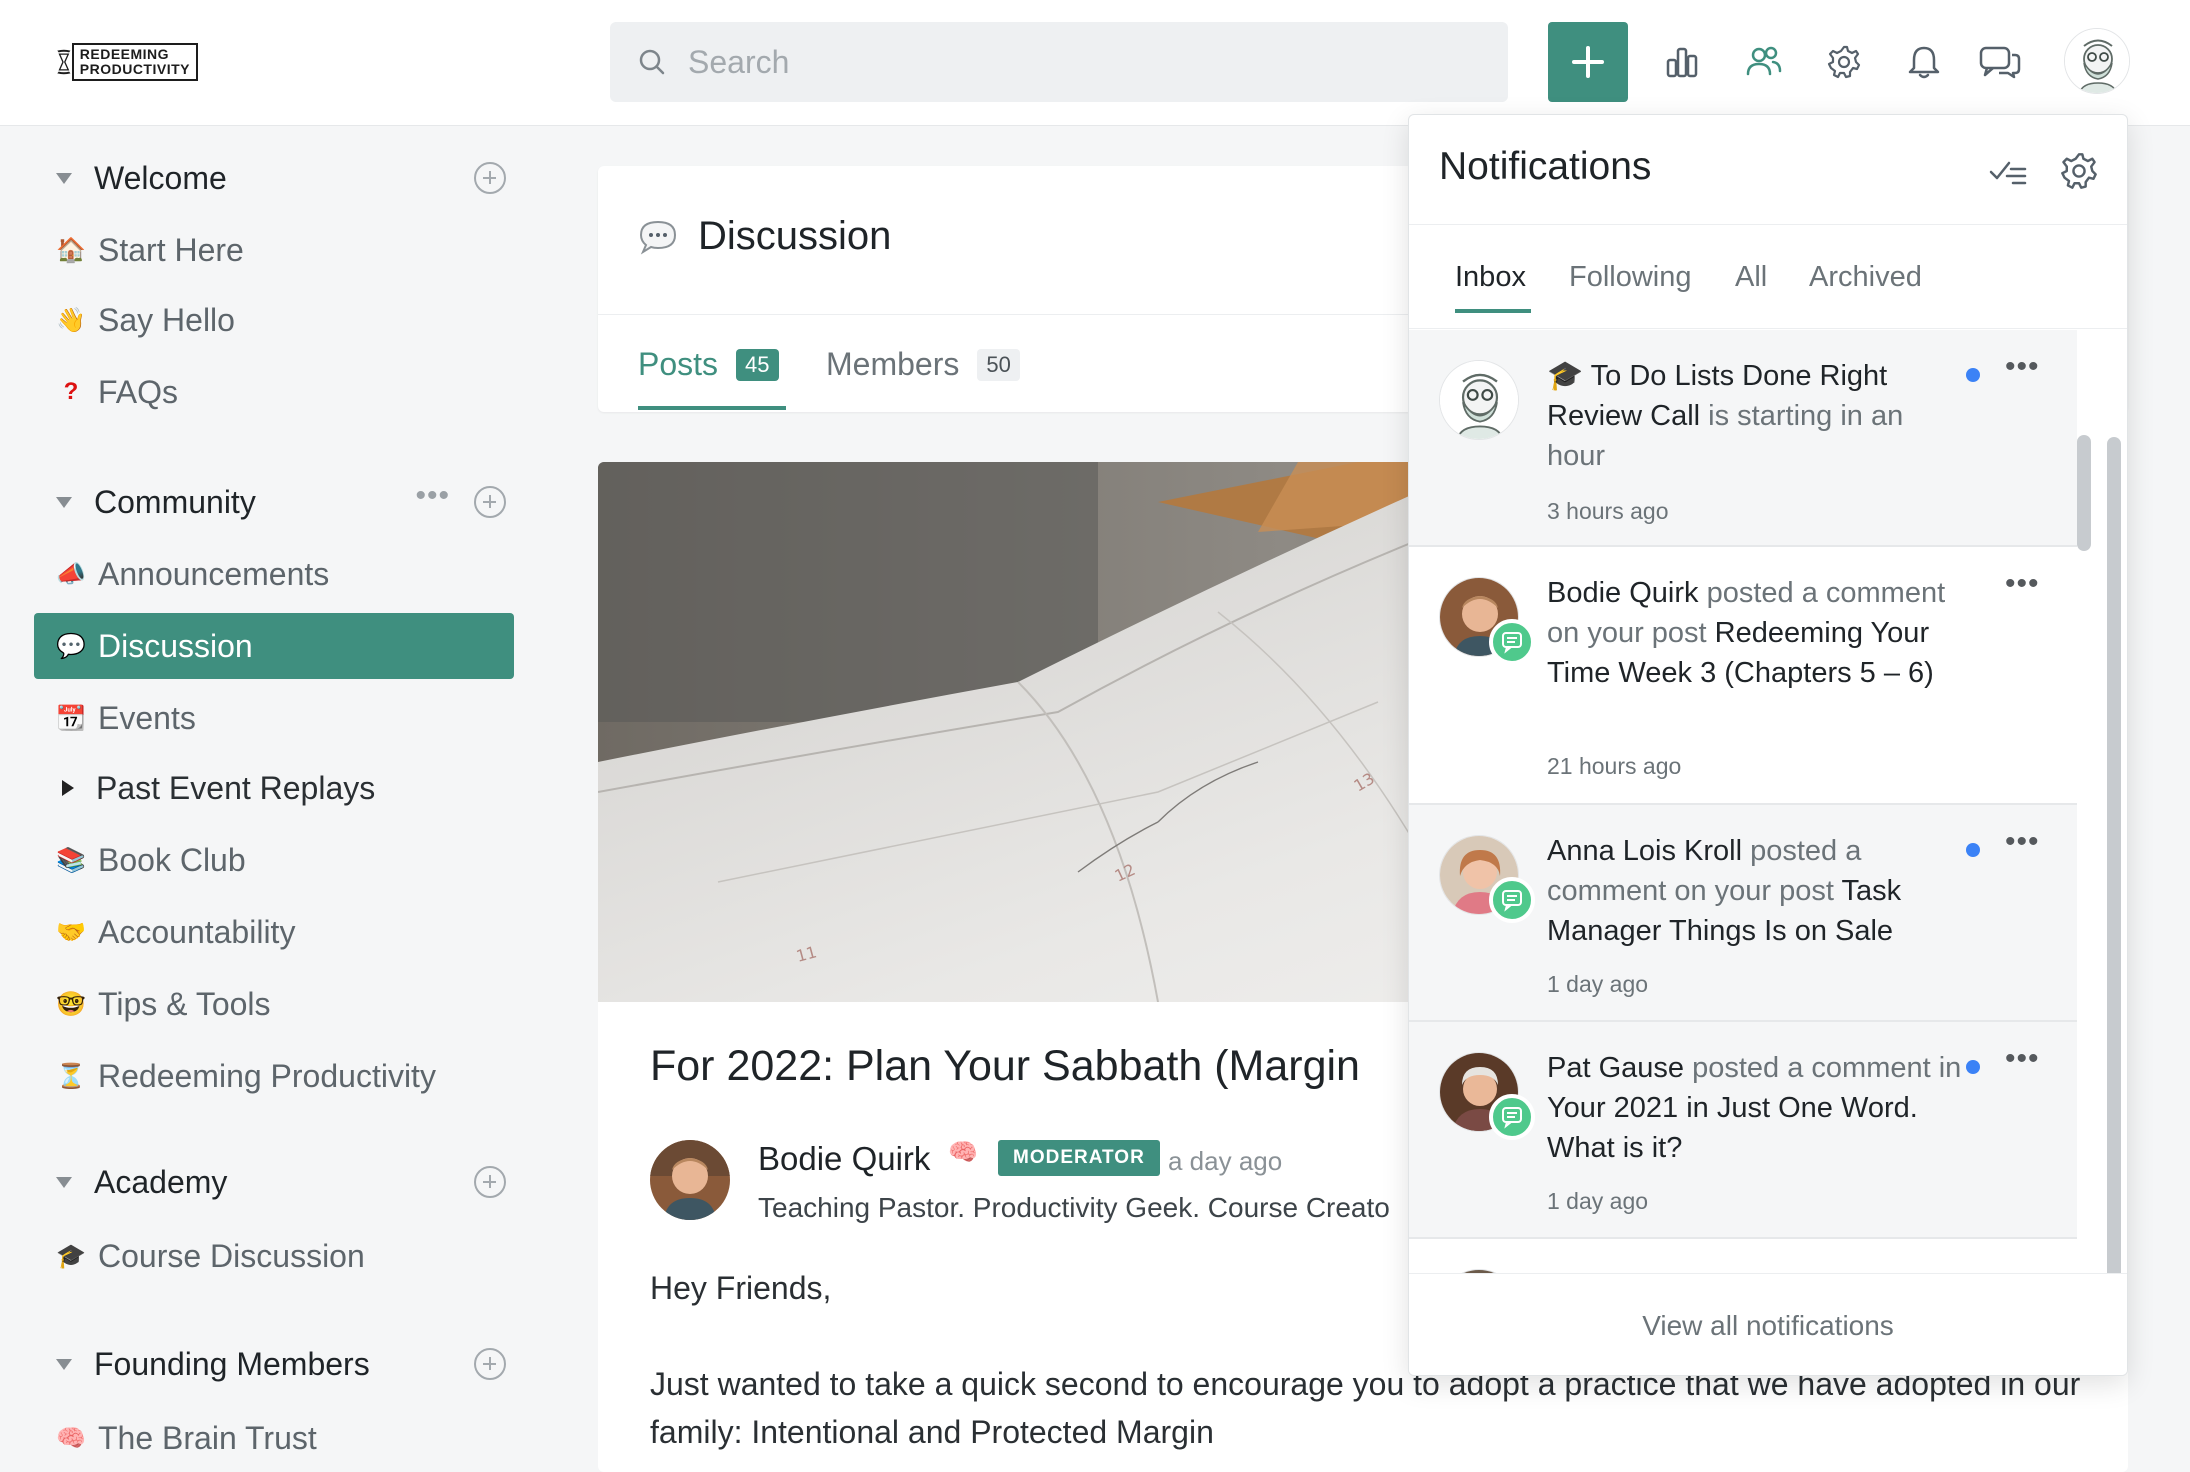 The height and width of the screenshot is (1472, 2190). I want to click on sidebar-item-label: Start Here, so click(171, 249).